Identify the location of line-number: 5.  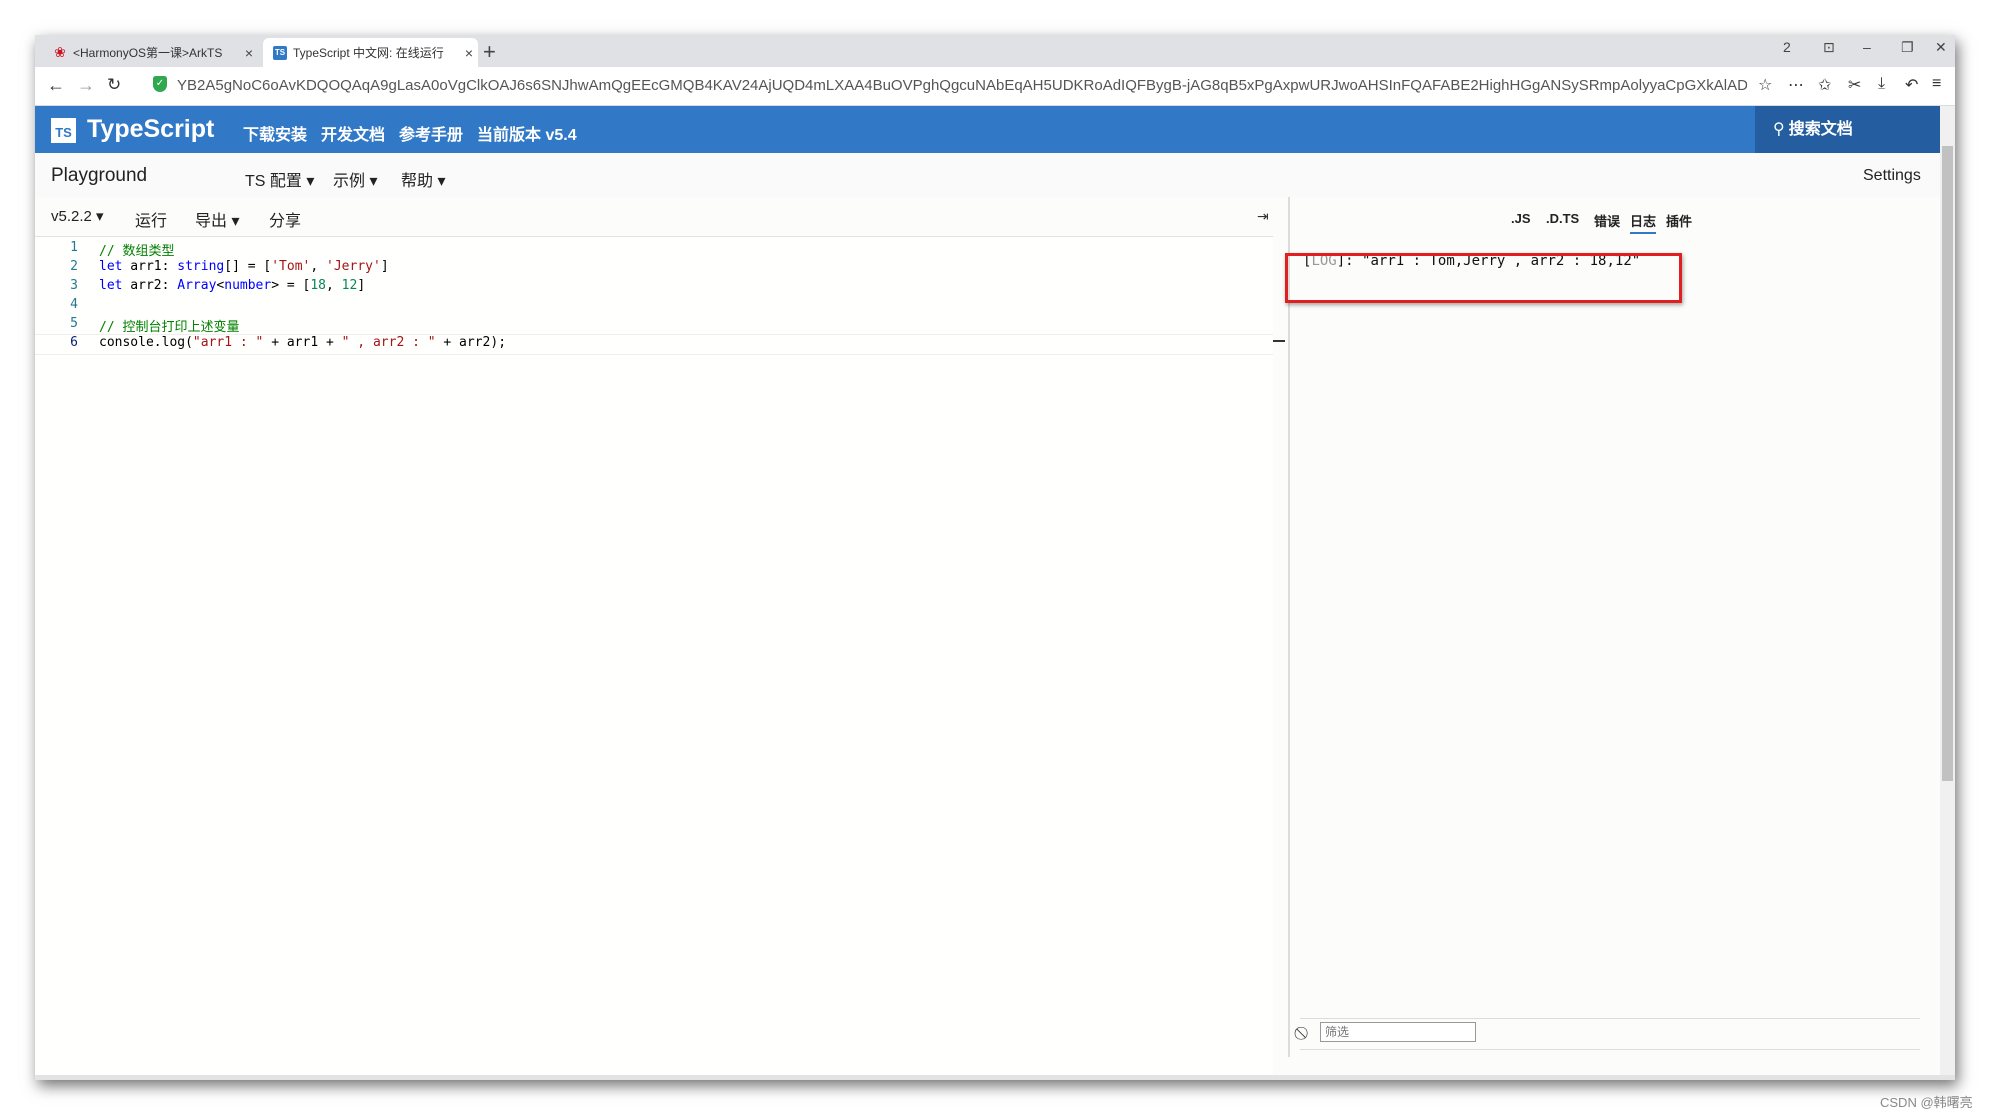
(74, 323).